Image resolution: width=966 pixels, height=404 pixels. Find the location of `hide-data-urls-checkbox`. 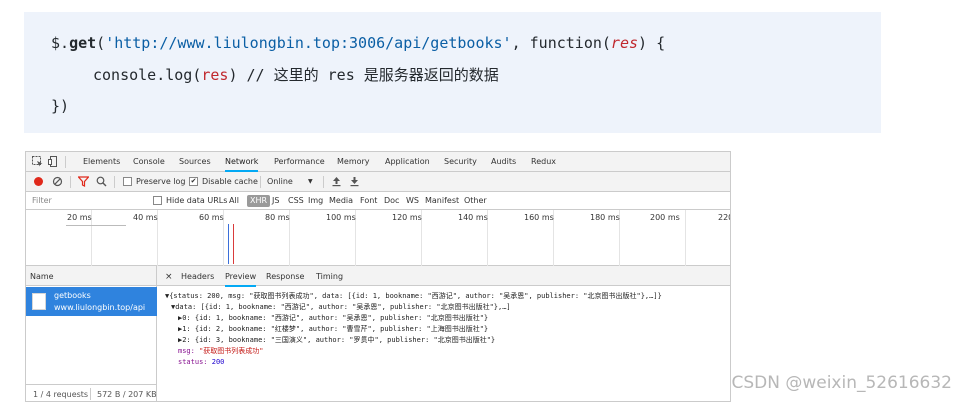

hide-data-urls-checkbox is located at coordinates (157, 200).